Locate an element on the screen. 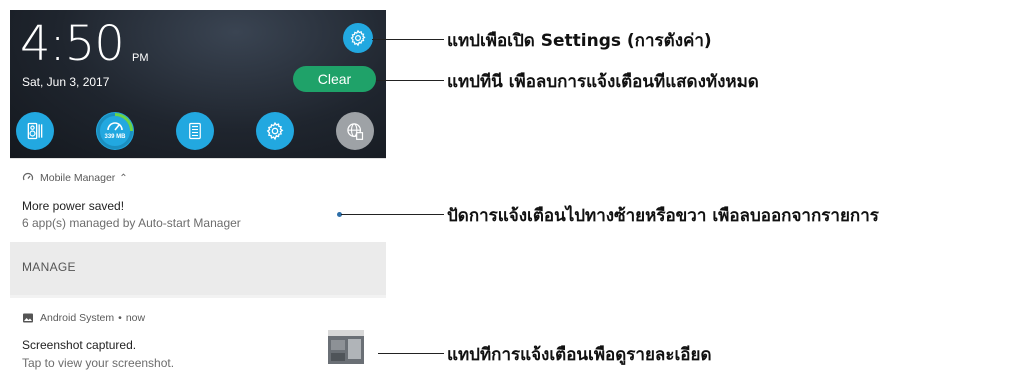 The image size is (1024, 379). date-label: Sat, Jun 3, 2017 is located at coordinates (66, 82).